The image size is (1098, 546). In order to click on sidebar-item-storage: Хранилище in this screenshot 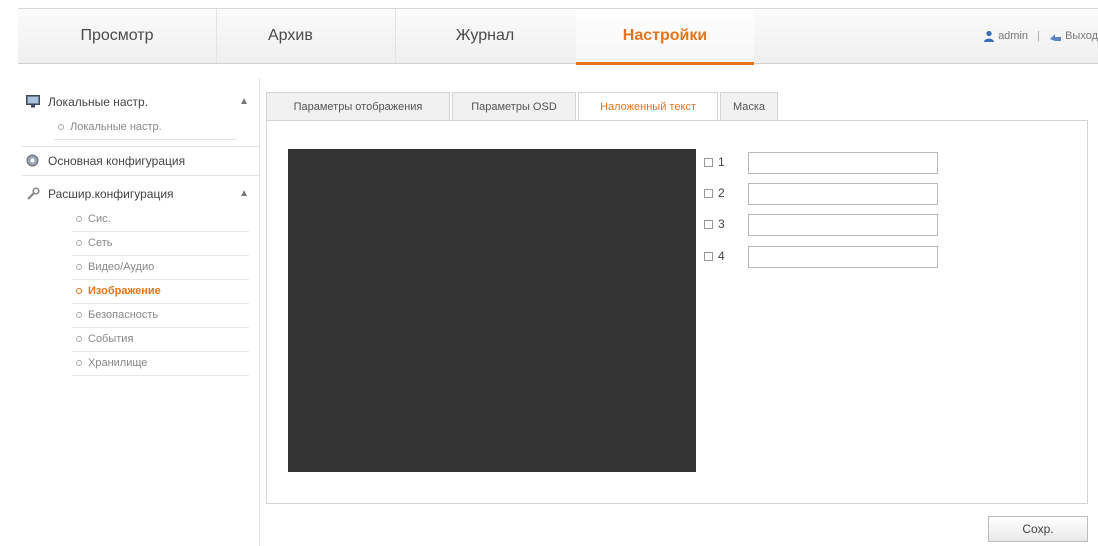, I will do `click(160, 364)`.